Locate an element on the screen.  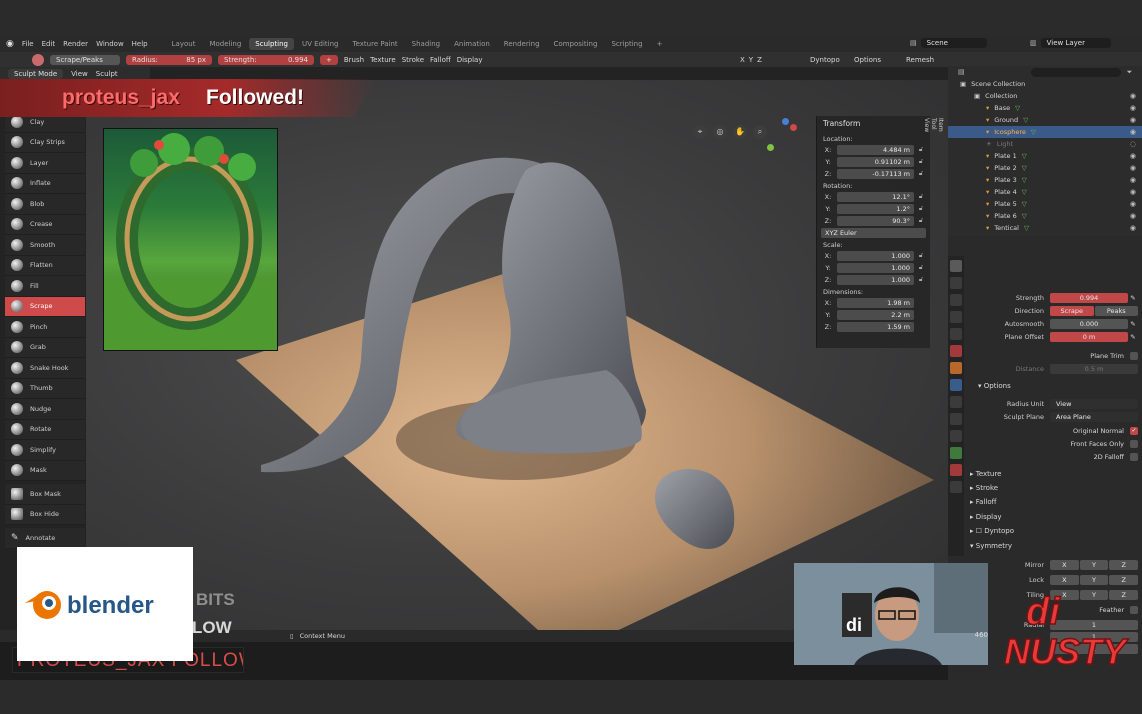
remesh-menu: Remesh is located at coordinates (920, 60).